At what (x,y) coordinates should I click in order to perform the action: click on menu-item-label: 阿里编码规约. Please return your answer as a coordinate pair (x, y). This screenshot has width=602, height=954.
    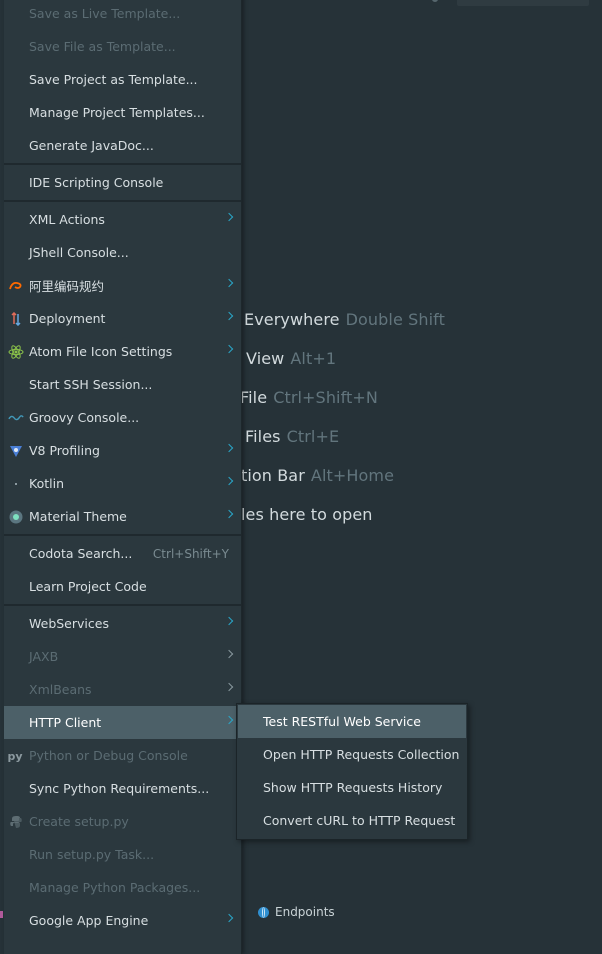
    Looking at the image, I should click on (67, 286).